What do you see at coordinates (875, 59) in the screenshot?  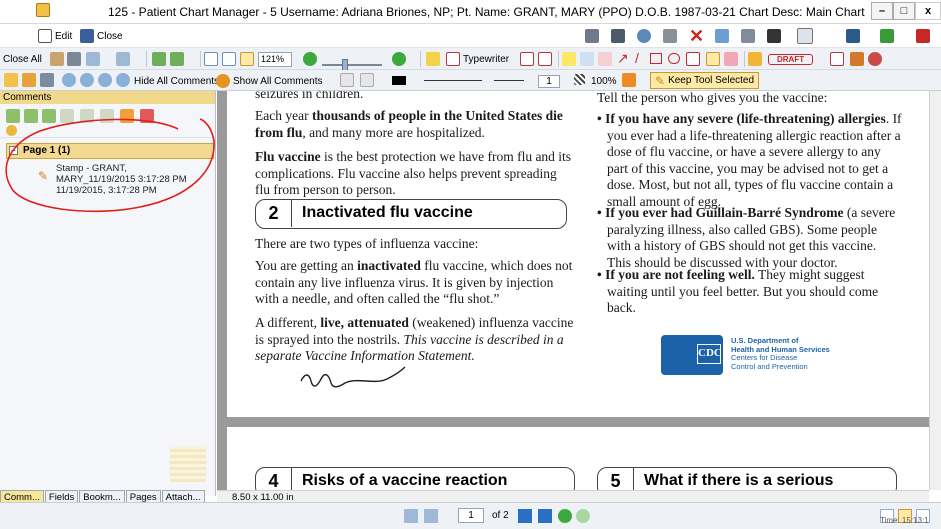 I see `sound-icon` at bounding box center [875, 59].